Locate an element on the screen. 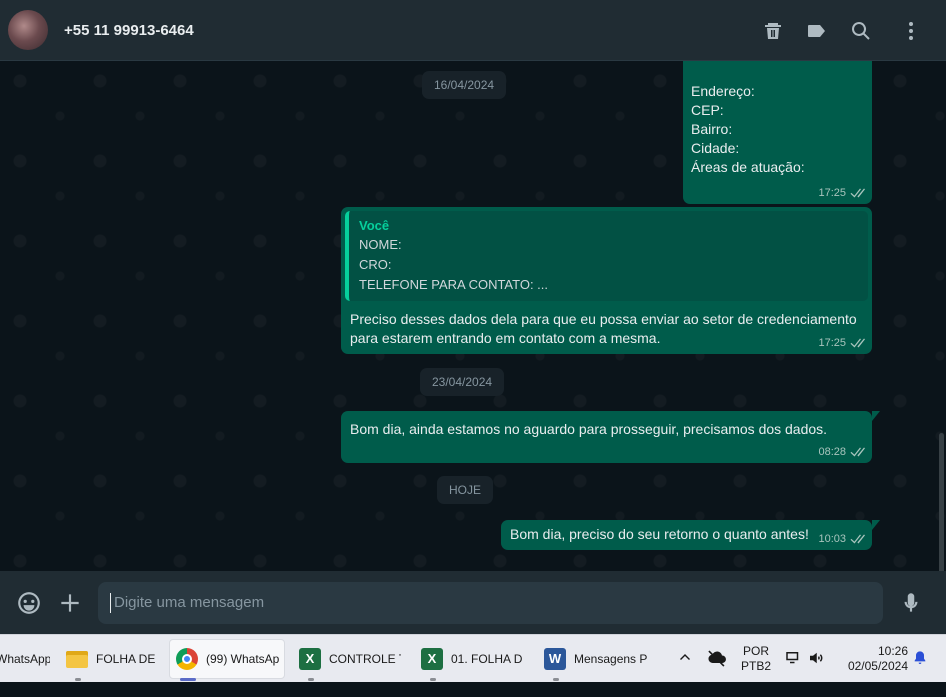 This screenshot has width=946, height=697. label-icon is located at coordinates (817, 31).